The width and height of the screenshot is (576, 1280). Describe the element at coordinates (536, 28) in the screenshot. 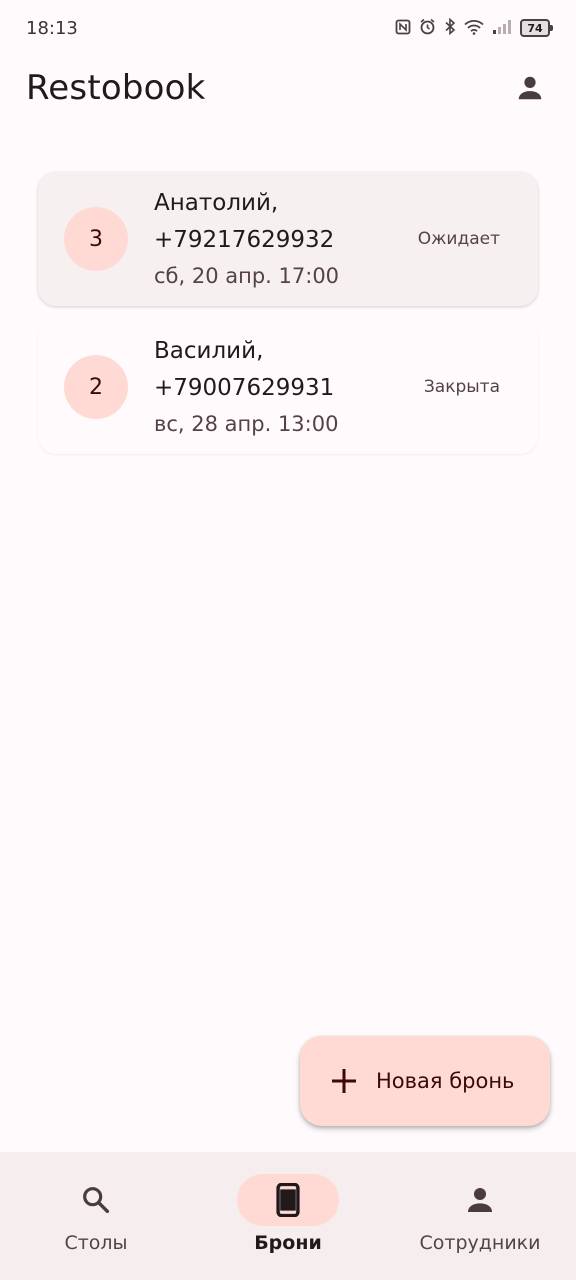

I see `battery-indicator: 74` at that location.